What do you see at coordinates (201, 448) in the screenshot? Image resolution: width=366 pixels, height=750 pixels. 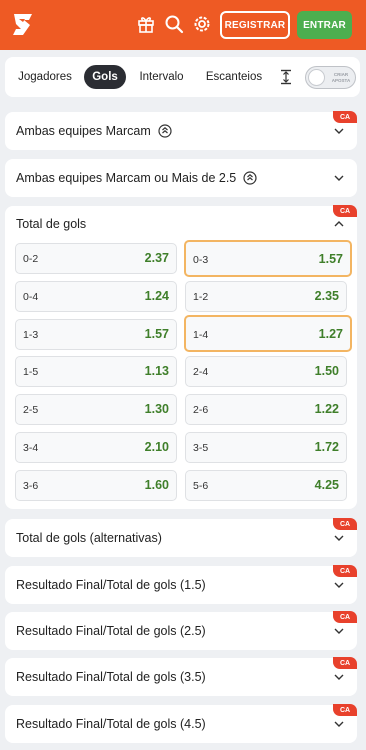 I see `odd-label: 3-5` at bounding box center [201, 448].